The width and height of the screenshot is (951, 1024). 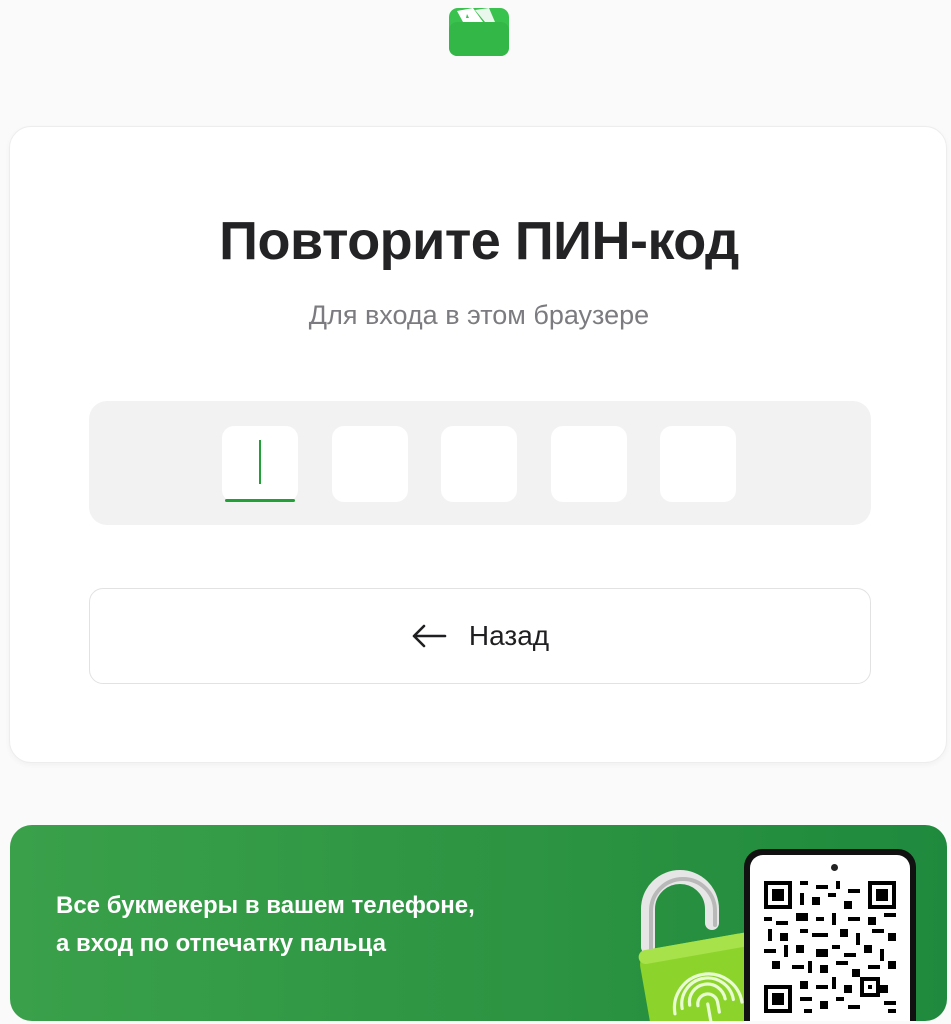 I want to click on page-subtitle: Для входа в этом браузере, so click(x=479, y=315).